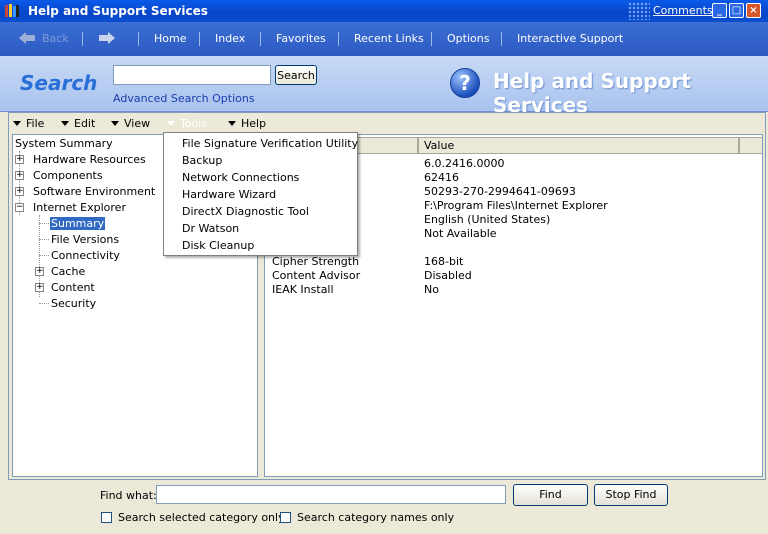 The height and width of the screenshot is (534, 768). What do you see at coordinates (27, 38) in the screenshot?
I see `back-arrow-icon` at bounding box center [27, 38].